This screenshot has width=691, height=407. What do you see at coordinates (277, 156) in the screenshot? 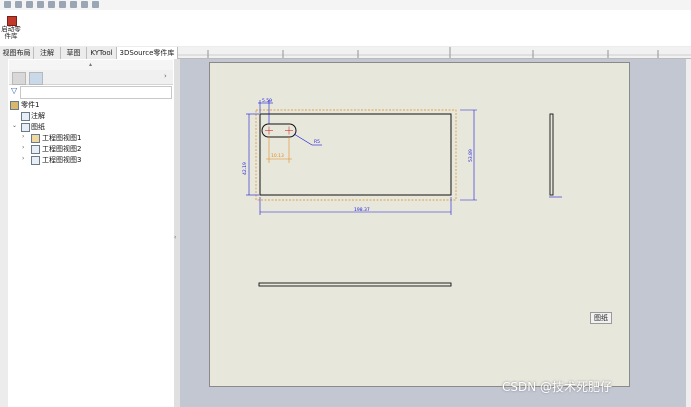
I see `dim-slot-text: 10.13` at bounding box center [277, 156].